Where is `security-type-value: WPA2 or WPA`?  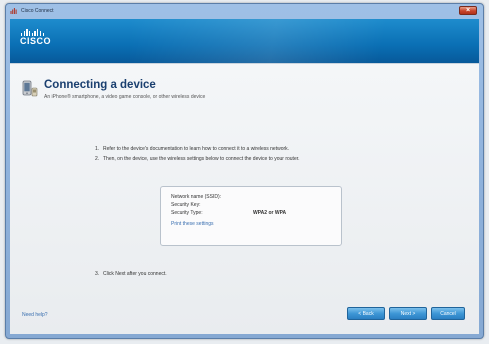
security-type-value: WPA2 or WPA is located at coordinates (270, 213).